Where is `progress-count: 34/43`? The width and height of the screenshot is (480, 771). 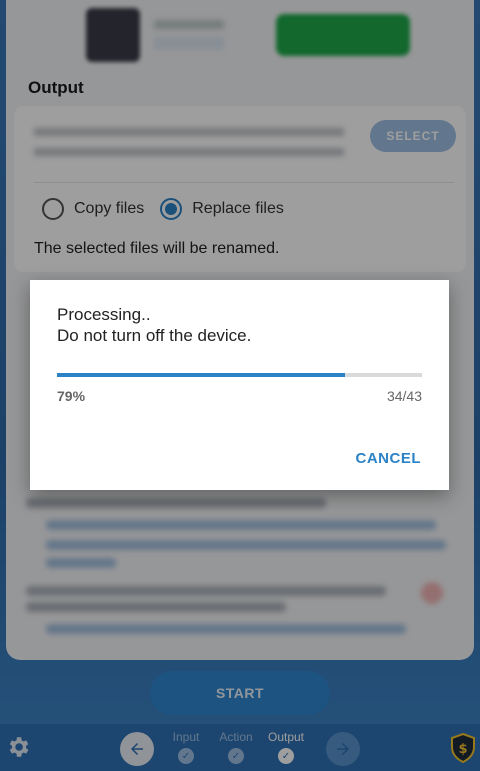 progress-count: 34/43 is located at coordinates (404, 396).